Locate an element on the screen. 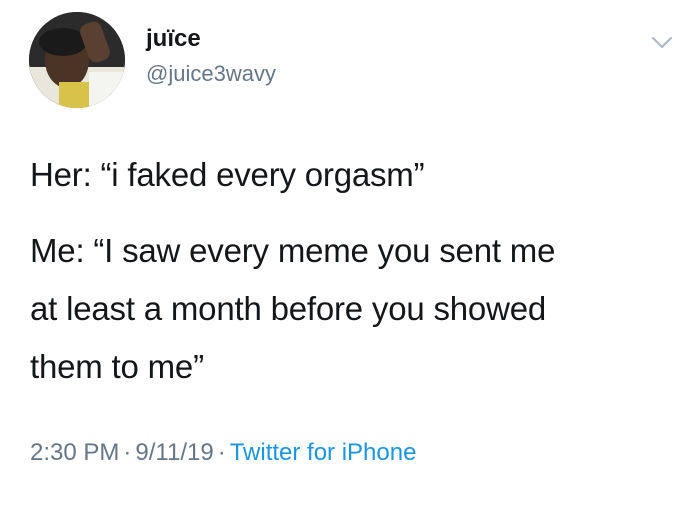  tweet-text-line: Me: “I saw every meme you sent me is located at coordinates (293, 250).